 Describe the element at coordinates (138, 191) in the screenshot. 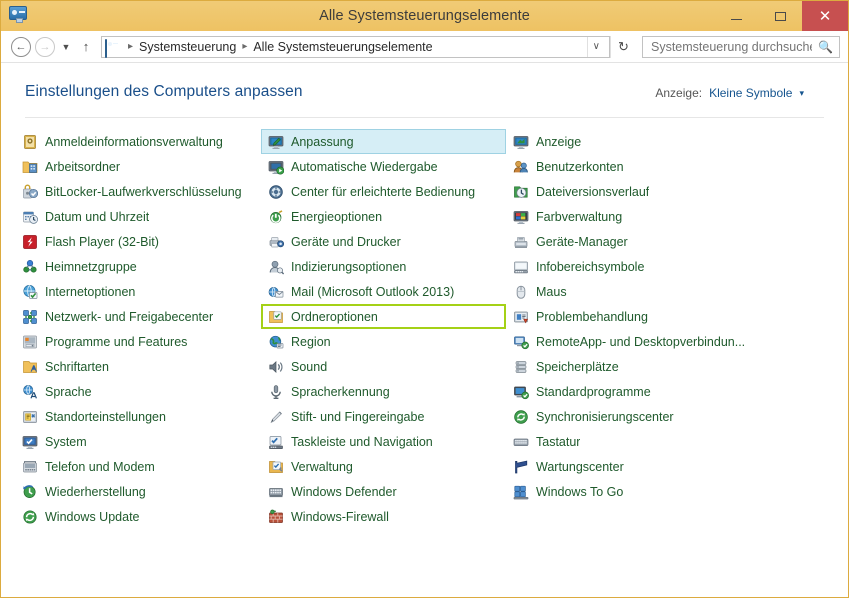

I see `control-panel-item: BitLocker-Laufwerkverschlüsselung` at that location.